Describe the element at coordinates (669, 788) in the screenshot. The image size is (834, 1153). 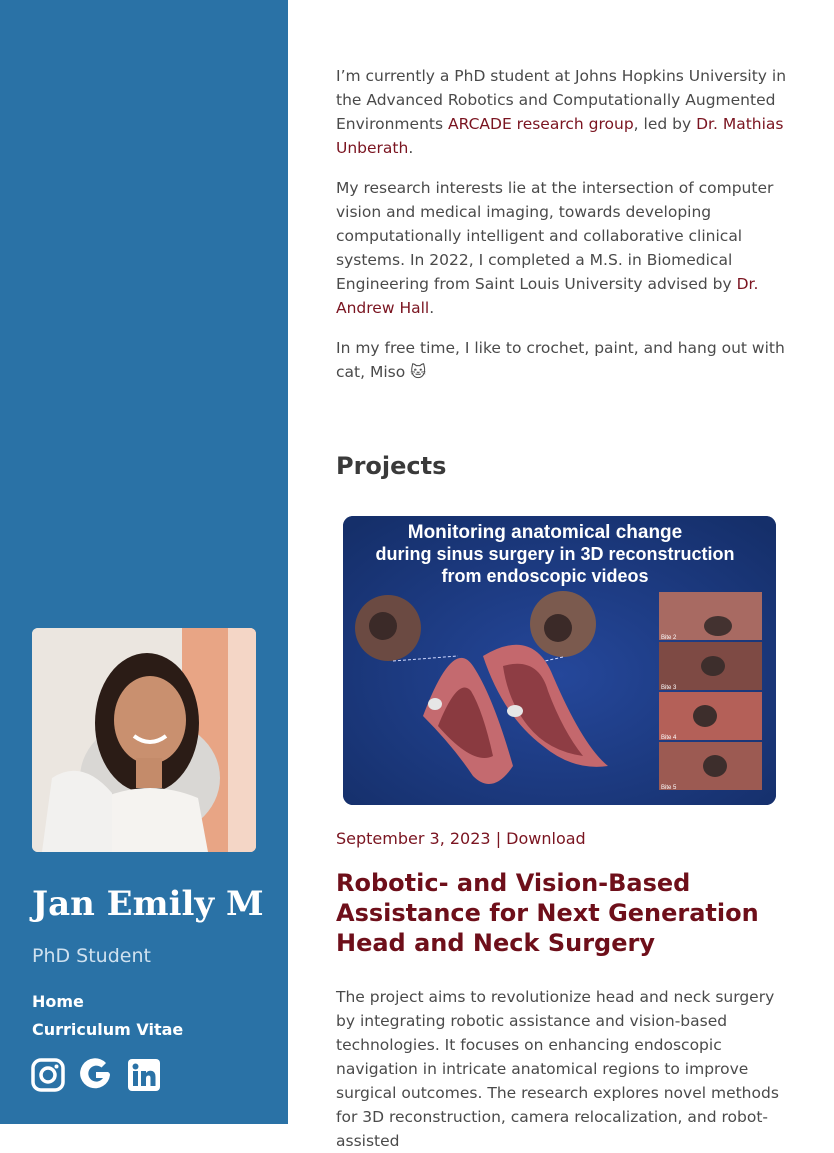
I see `bite-label-5: Bite 5` at that location.